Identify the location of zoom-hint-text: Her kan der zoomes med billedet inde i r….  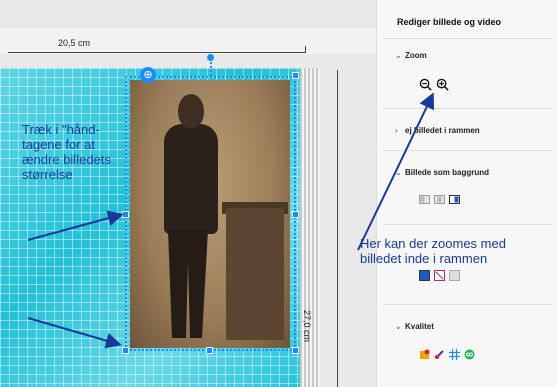
(433, 251).